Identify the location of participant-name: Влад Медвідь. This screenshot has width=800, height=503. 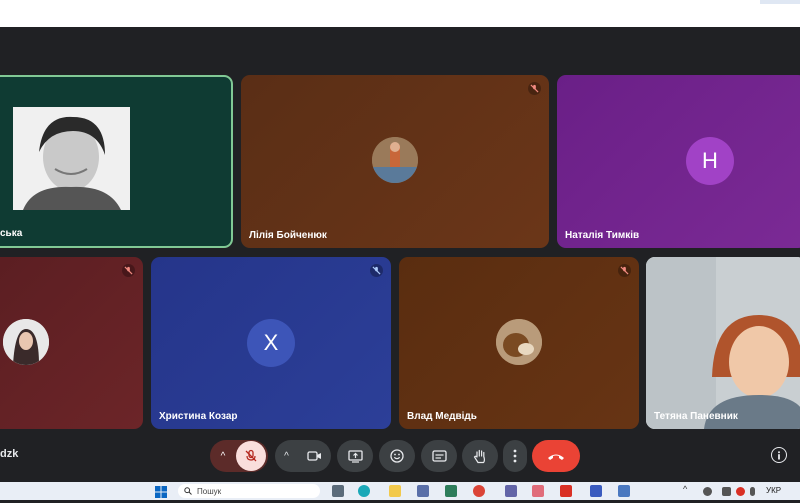
(442, 416).